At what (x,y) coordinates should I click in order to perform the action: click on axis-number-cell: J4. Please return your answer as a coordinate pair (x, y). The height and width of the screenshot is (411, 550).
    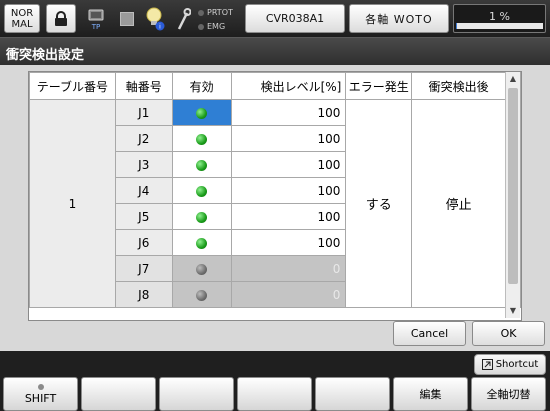
    Looking at the image, I should click on (143, 190).